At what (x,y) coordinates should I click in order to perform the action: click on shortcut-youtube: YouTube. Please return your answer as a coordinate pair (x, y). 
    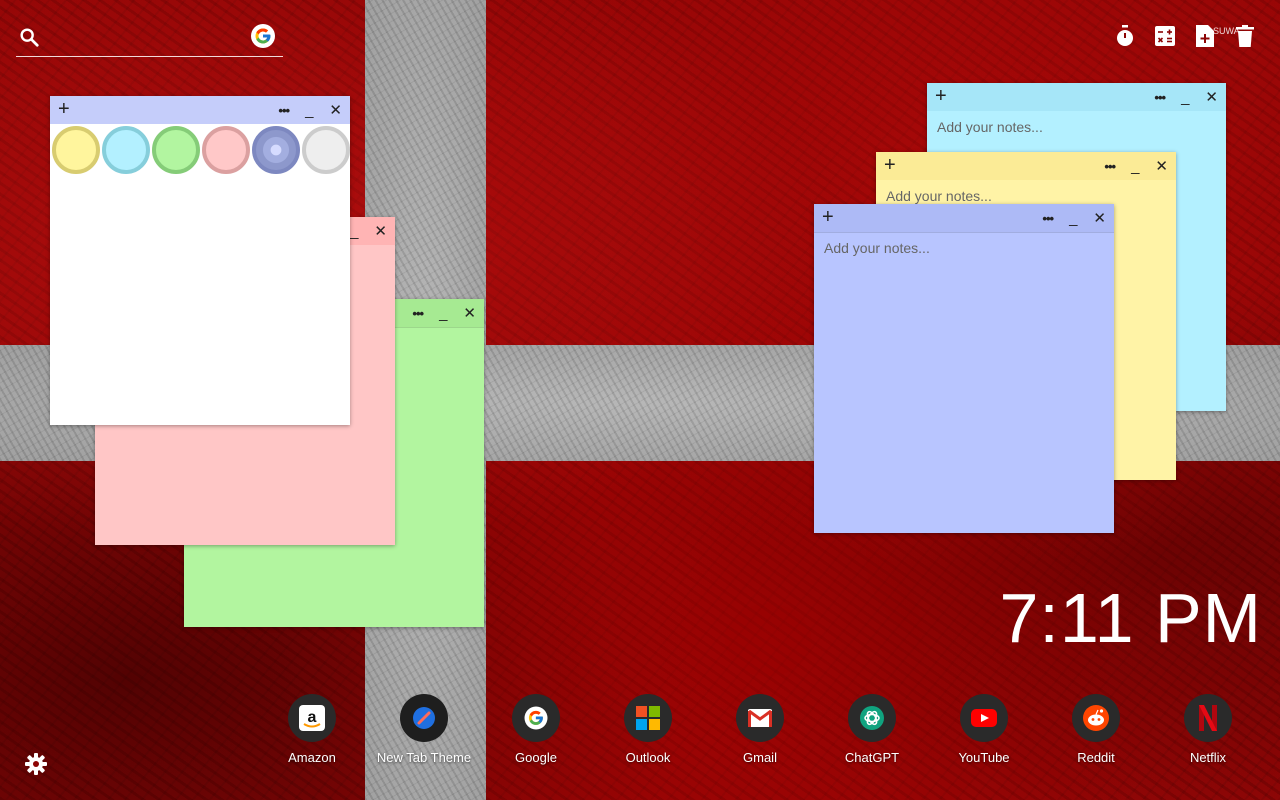
    Looking at the image, I should click on (984, 729).